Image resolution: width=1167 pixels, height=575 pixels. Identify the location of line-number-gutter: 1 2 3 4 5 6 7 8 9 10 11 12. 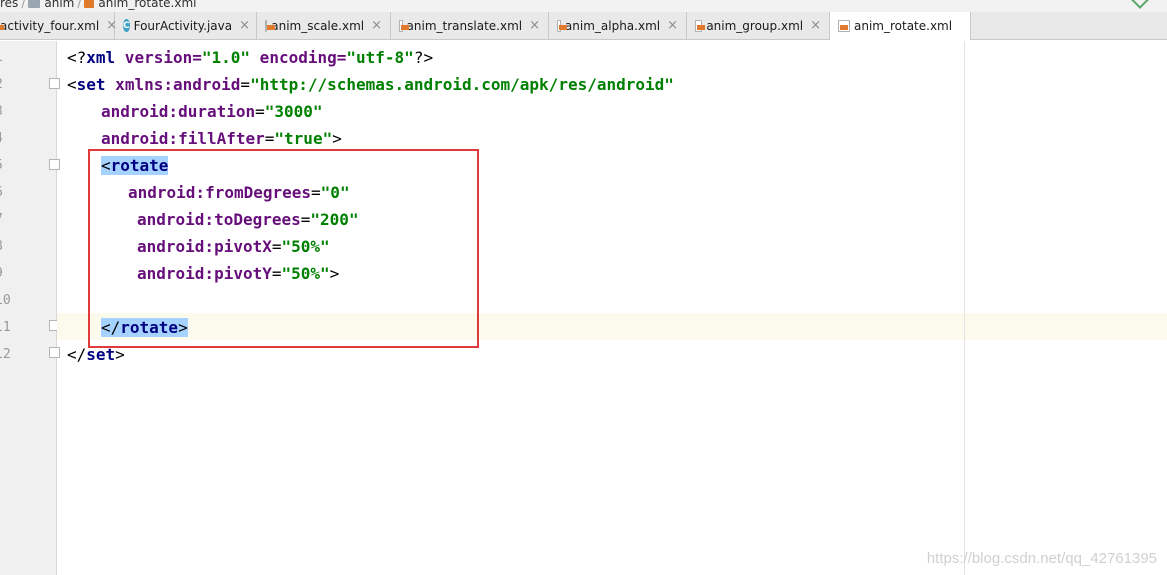
(28, 308).